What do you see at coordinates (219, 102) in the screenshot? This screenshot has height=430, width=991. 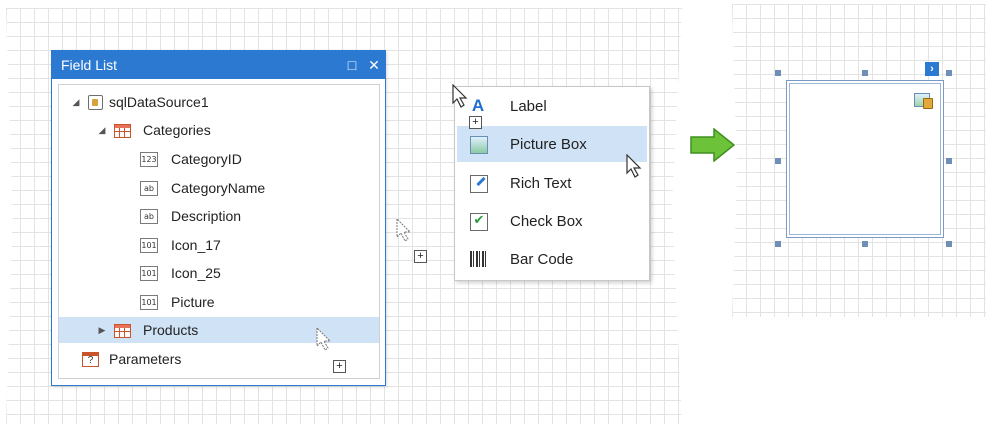 I see `tree-node-datasource: ◢ sqlDataSource1` at bounding box center [219, 102].